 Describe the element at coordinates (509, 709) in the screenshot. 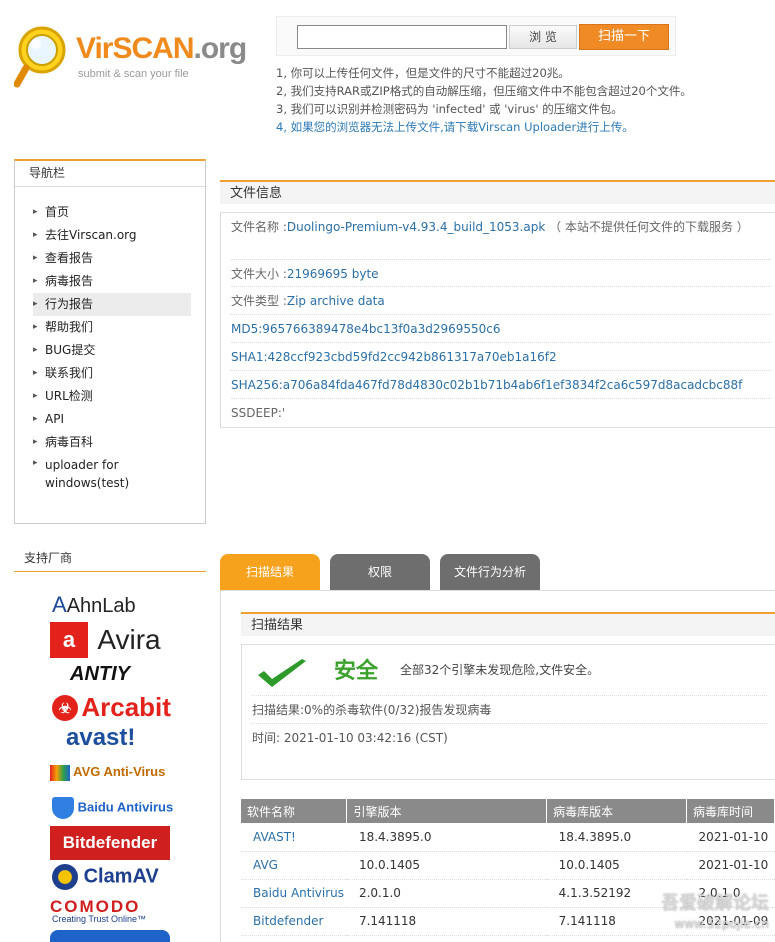

I see `scan-ratio: 扫描结果:0%的杀毒软件(0/32)报告发现病毒` at that location.